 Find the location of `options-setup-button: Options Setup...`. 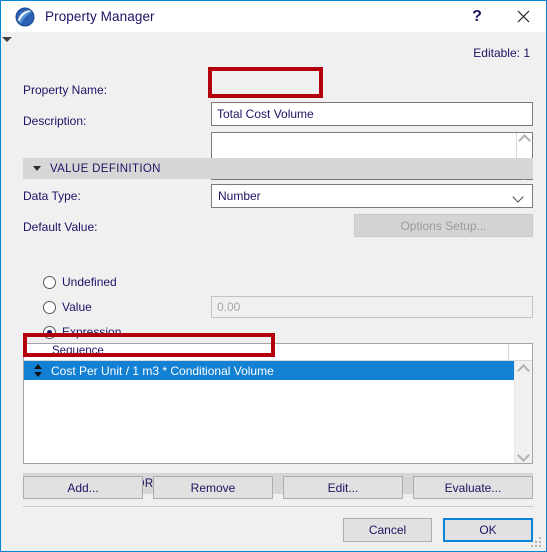

options-setup-button: Options Setup... is located at coordinates (443, 225).